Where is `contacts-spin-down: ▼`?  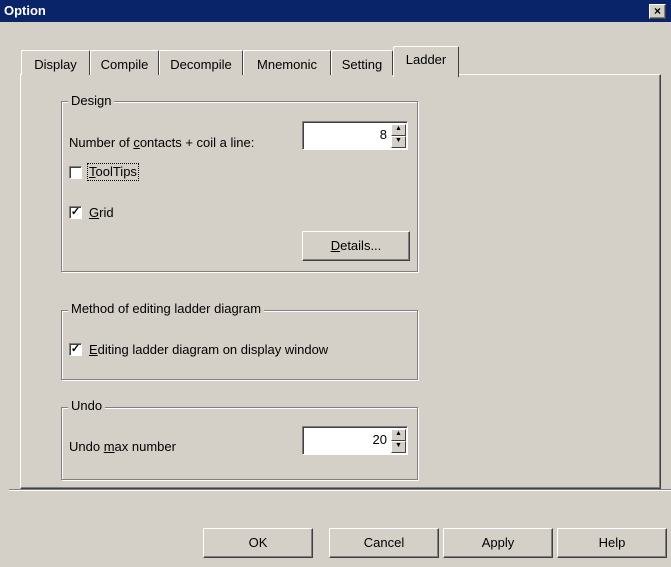
contacts-spin-down: ▼ is located at coordinates (398, 142).